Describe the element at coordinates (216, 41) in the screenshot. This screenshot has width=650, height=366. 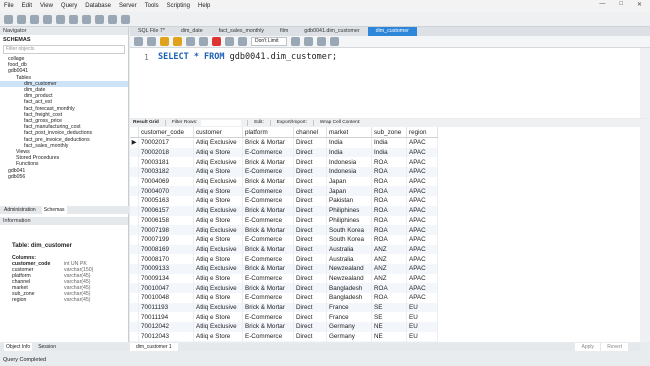
I see `toggle-continue-icon` at that location.